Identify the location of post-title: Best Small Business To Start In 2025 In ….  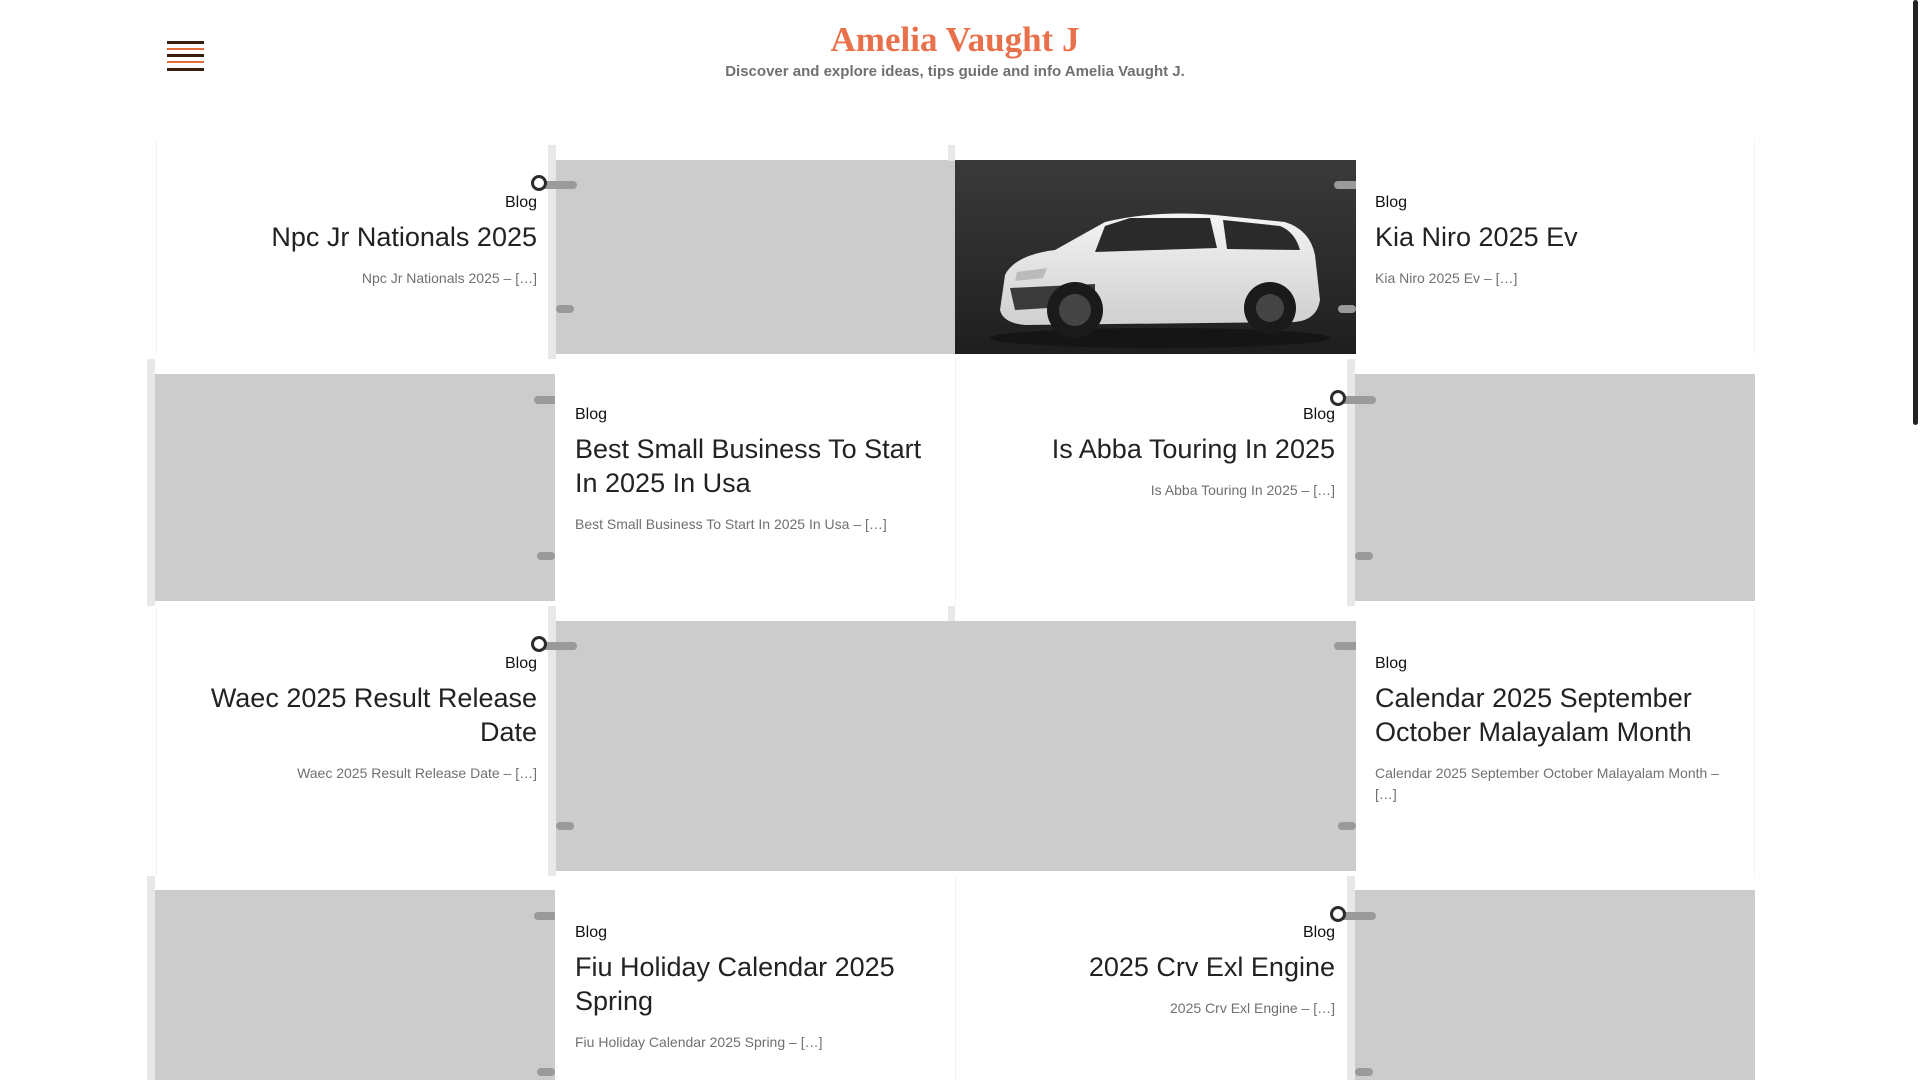
(755, 466).